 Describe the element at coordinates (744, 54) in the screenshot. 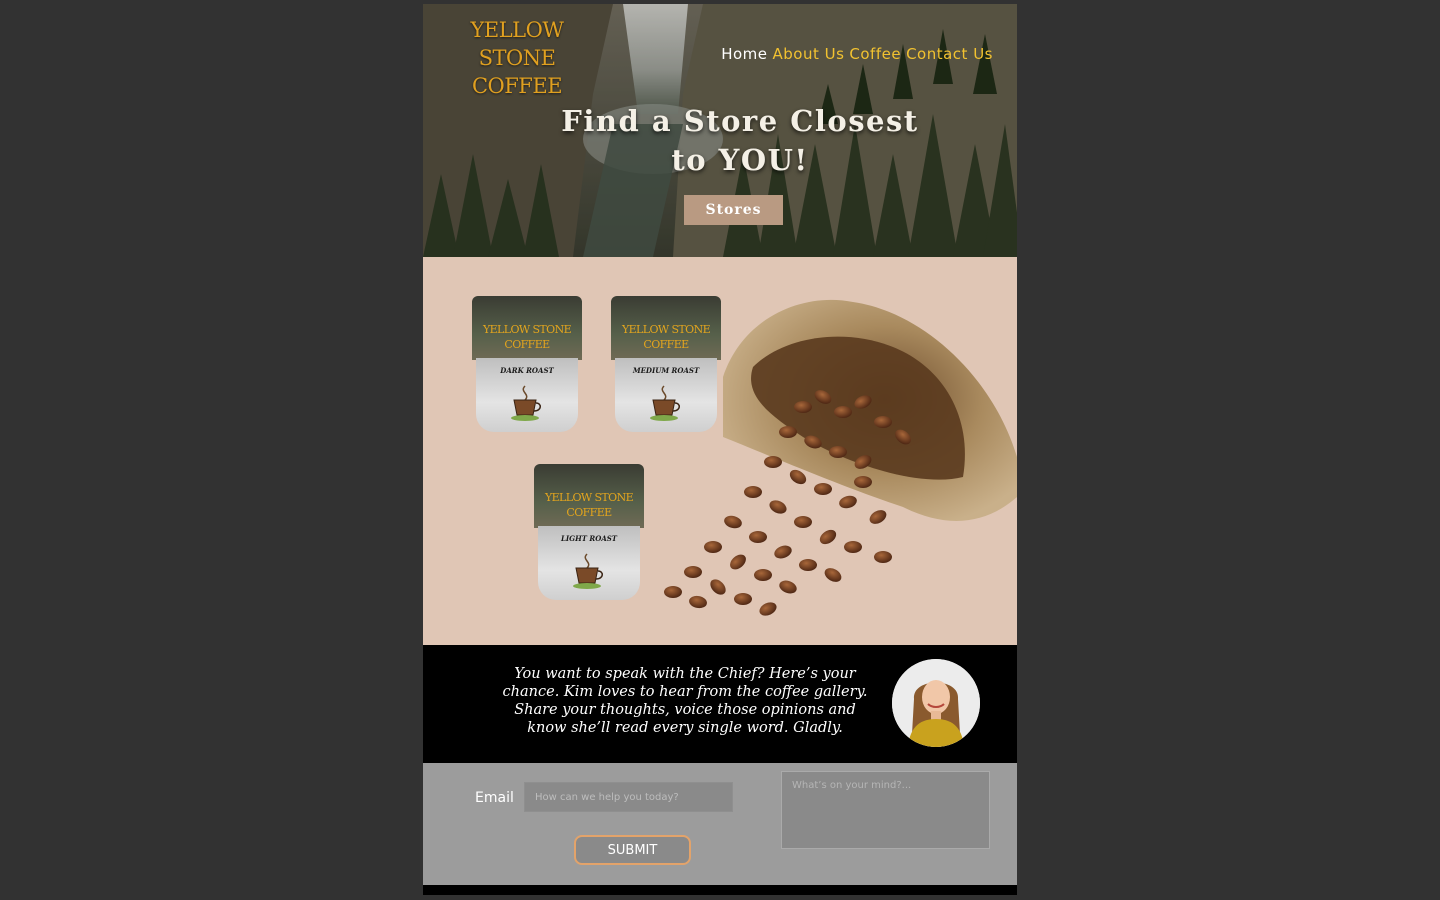

I see `nav-home-link: Home` at that location.